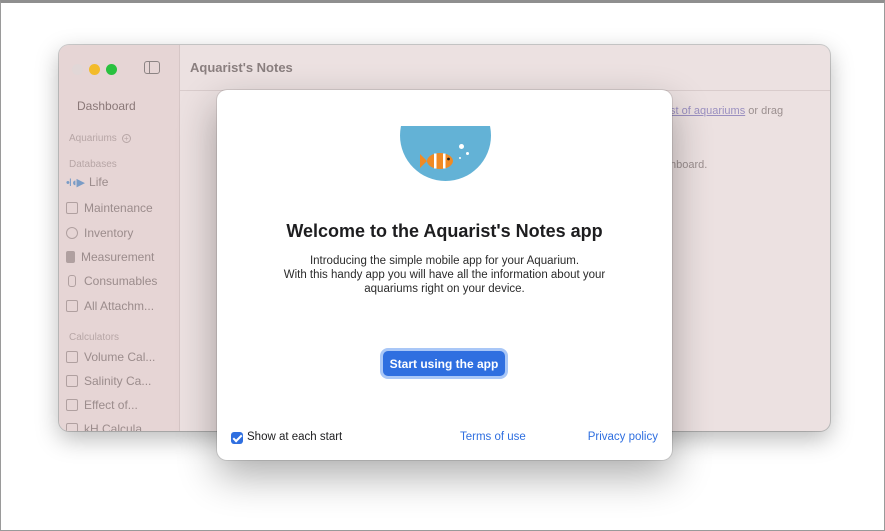  What do you see at coordinates (75, 182) in the screenshot?
I see `fish-icon: •I◖▶` at bounding box center [75, 182].